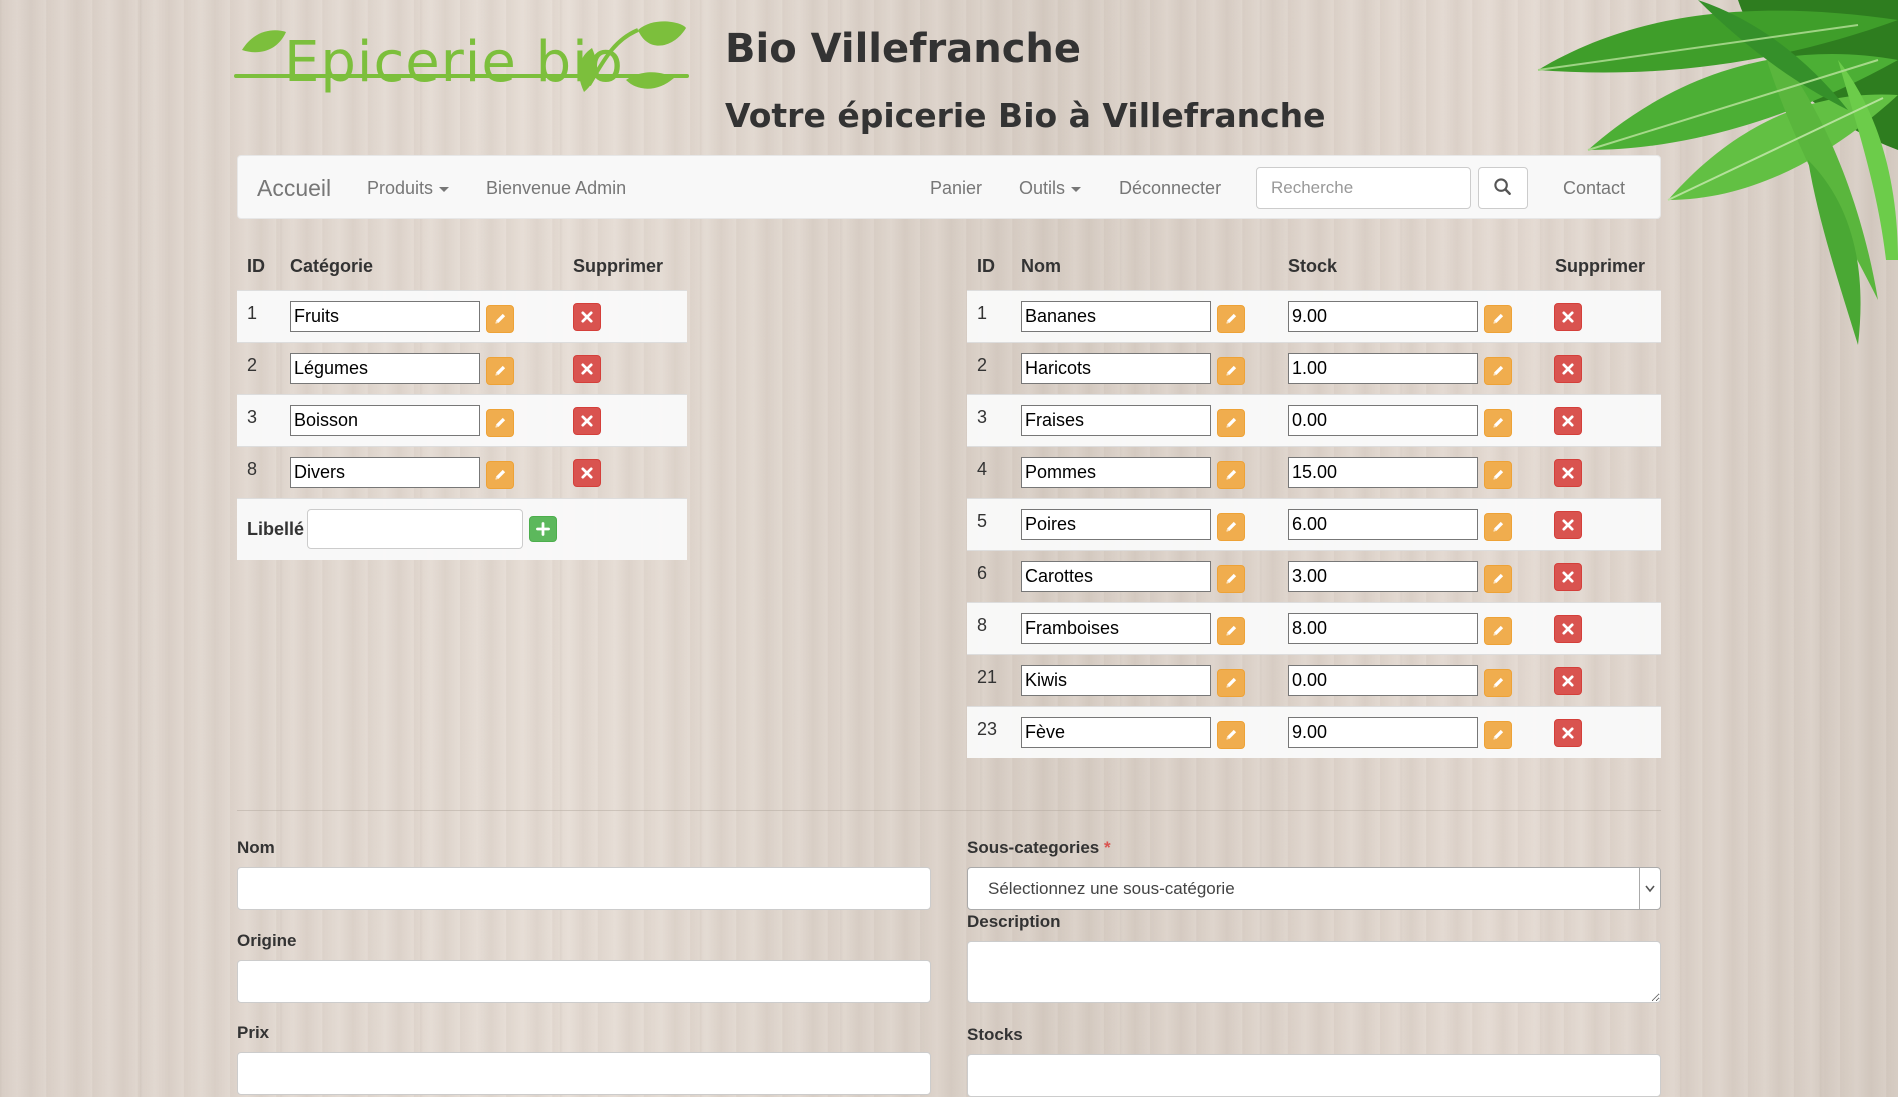 The image size is (1898, 1097). I want to click on souscat-select: Sélectionnez une sous-catégorie, so click(1314, 888).